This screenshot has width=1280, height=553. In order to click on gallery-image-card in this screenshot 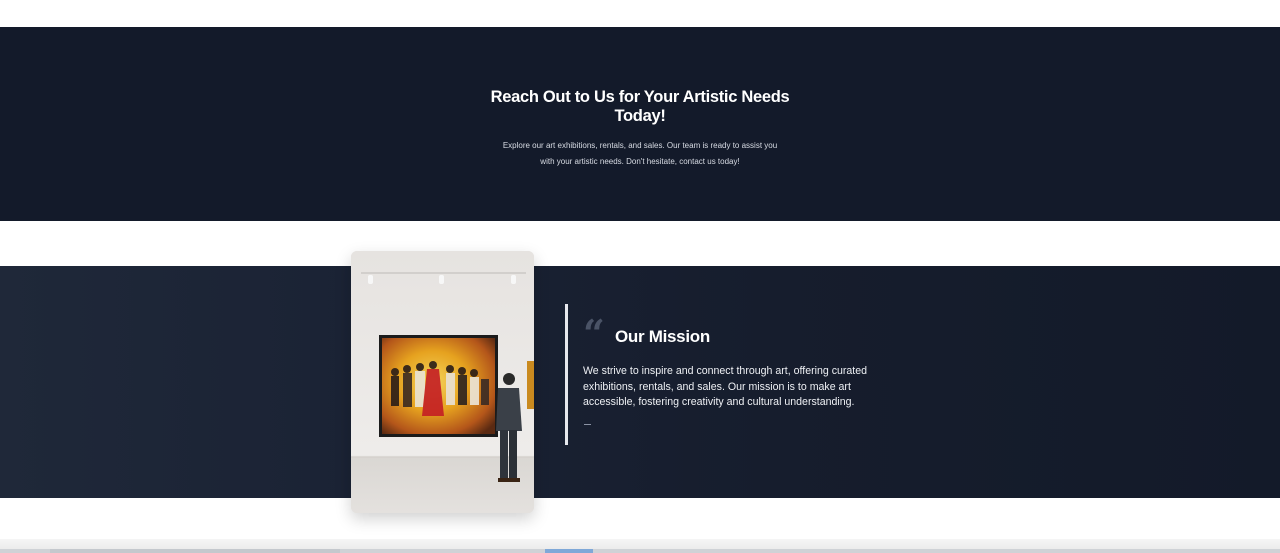, I will do `click(442, 382)`.